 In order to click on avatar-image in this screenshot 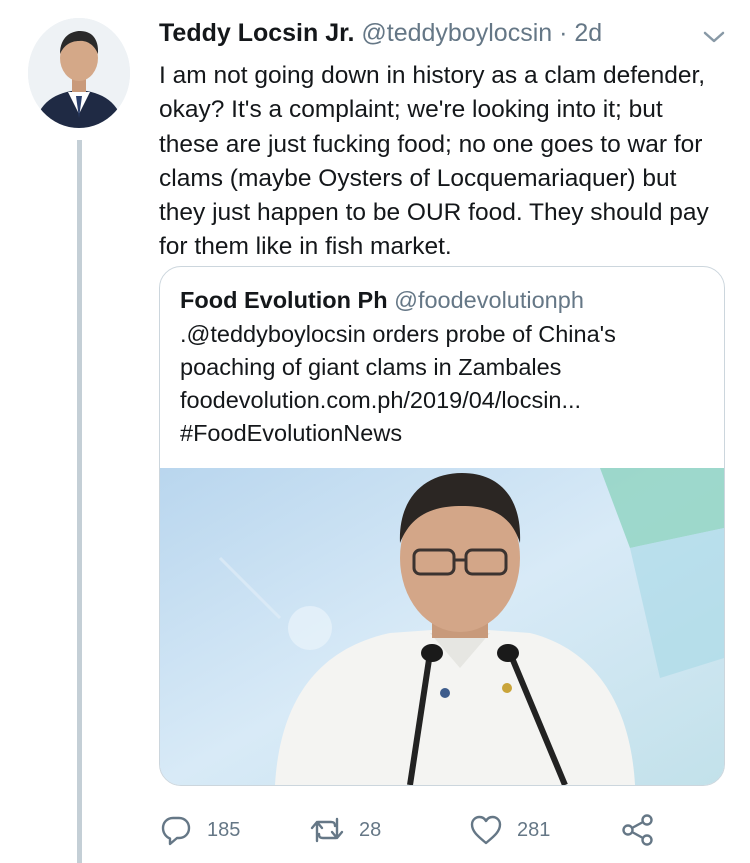, I will do `click(79, 73)`.